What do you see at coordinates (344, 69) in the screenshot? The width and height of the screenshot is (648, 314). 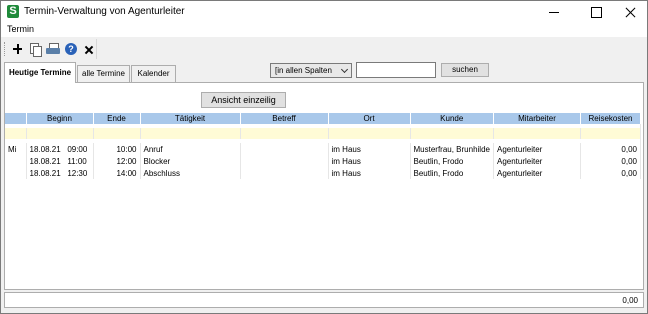 I see `chevron-down-icon` at bounding box center [344, 69].